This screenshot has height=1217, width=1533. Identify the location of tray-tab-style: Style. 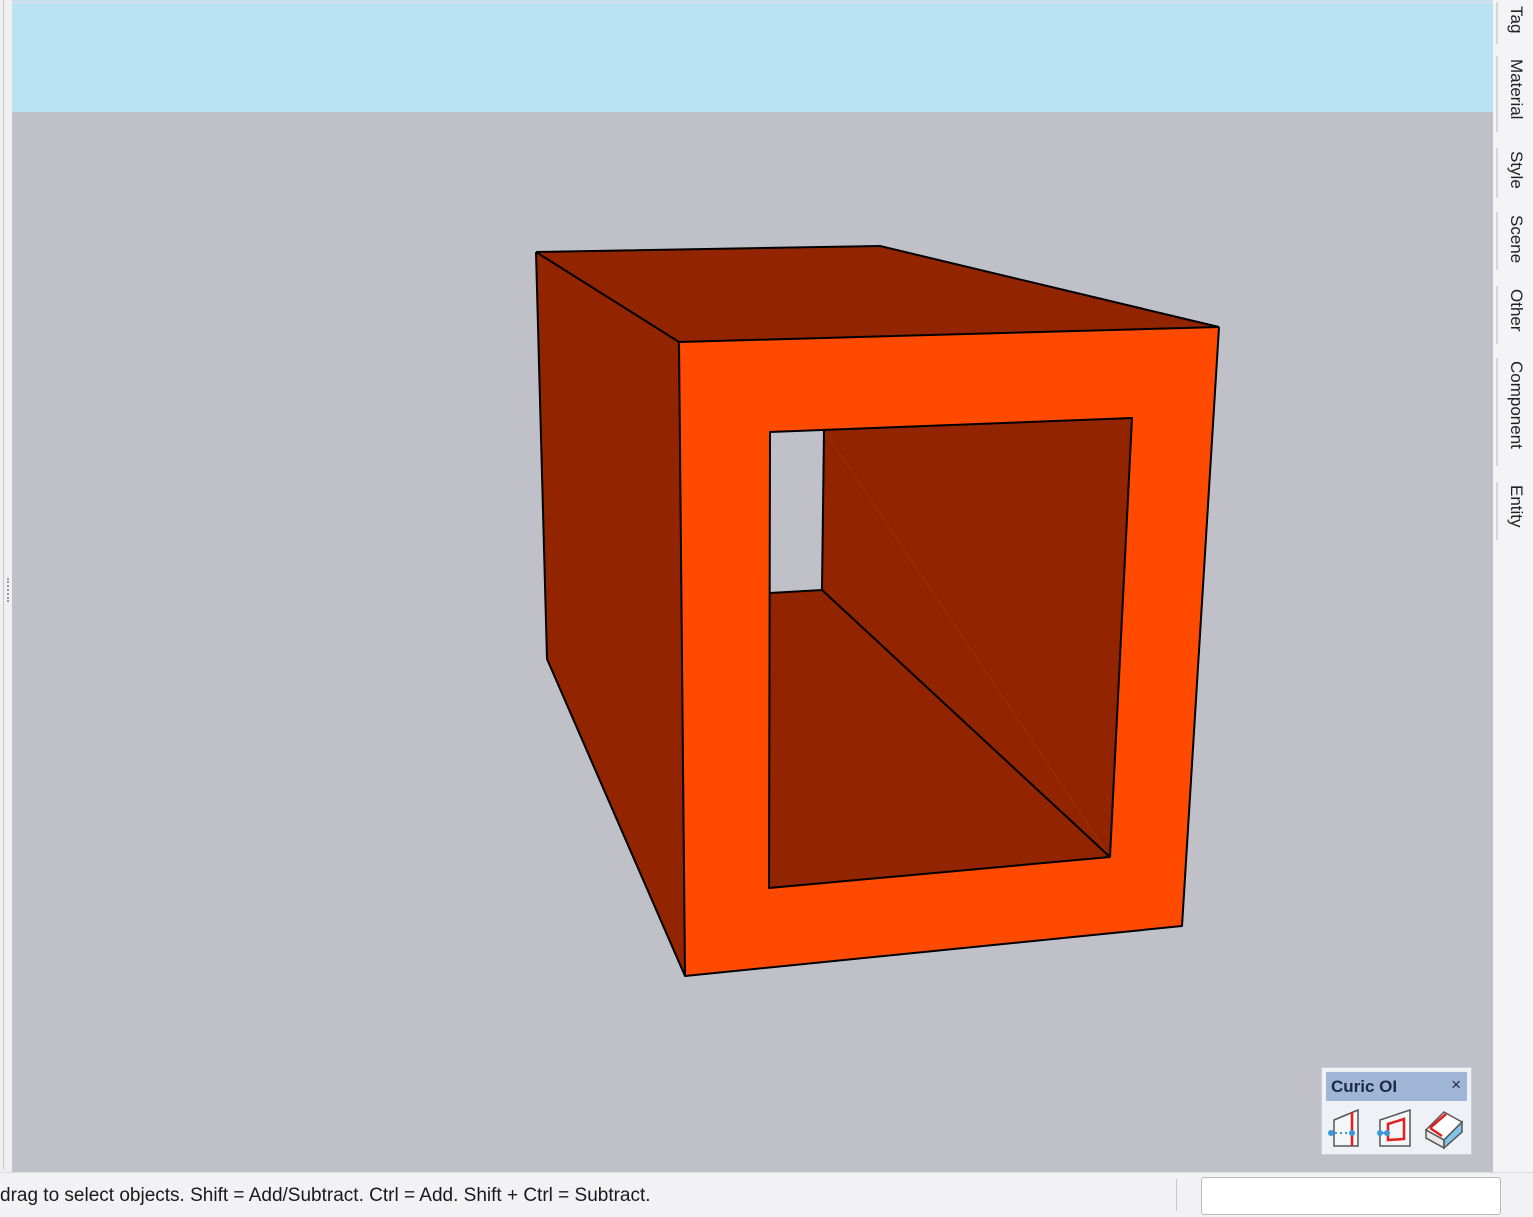
(1513, 173).